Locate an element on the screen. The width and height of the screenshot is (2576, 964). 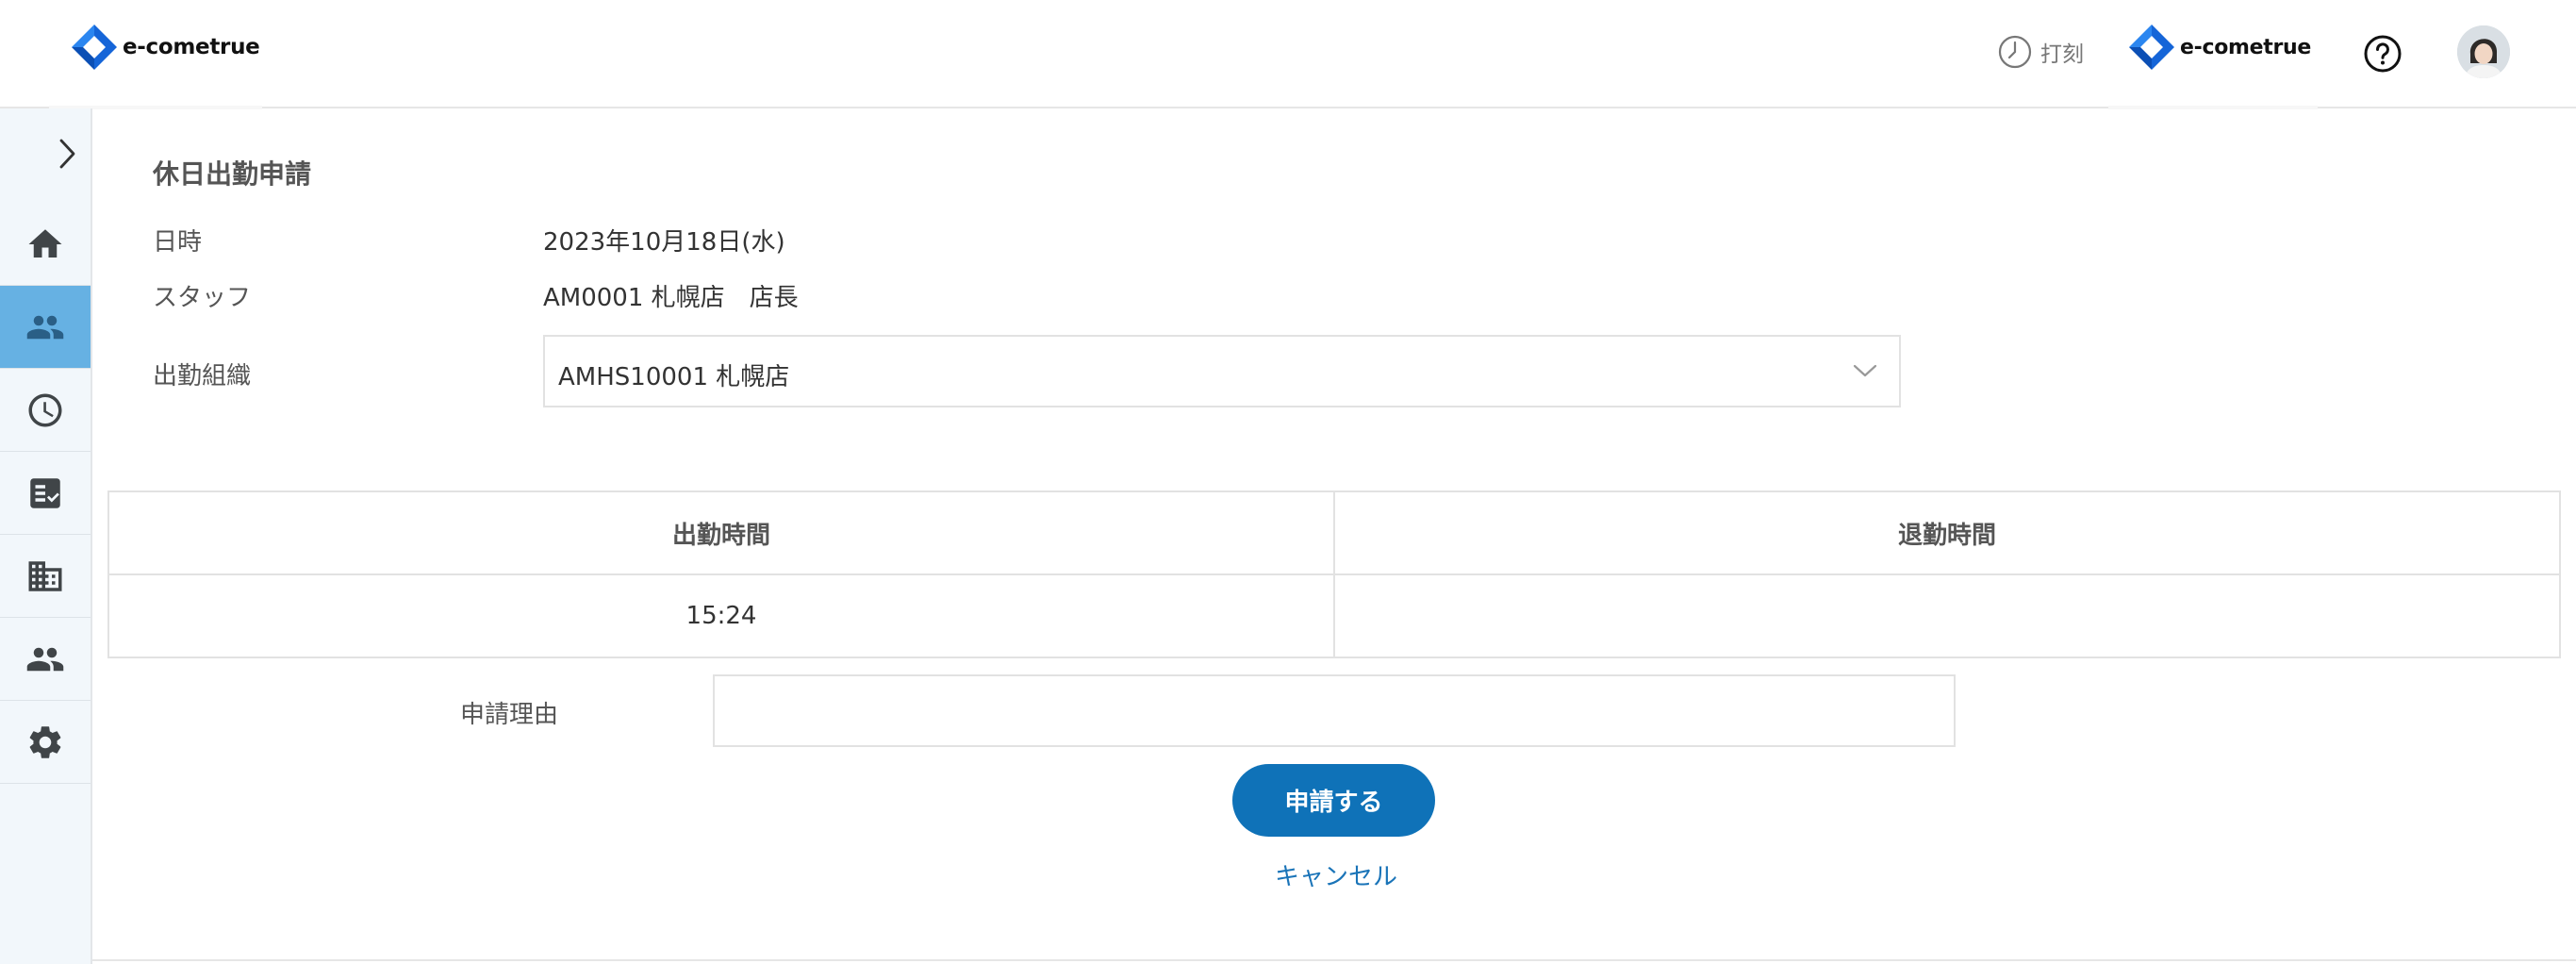
people-icon is located at coordinates (45, 327).